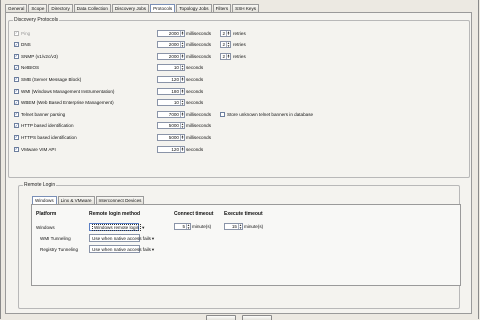 The height and width of the screenshot is (320, 480). I want to click on timeout-spinner: 180 ▲ ▼, so click(171, 91).